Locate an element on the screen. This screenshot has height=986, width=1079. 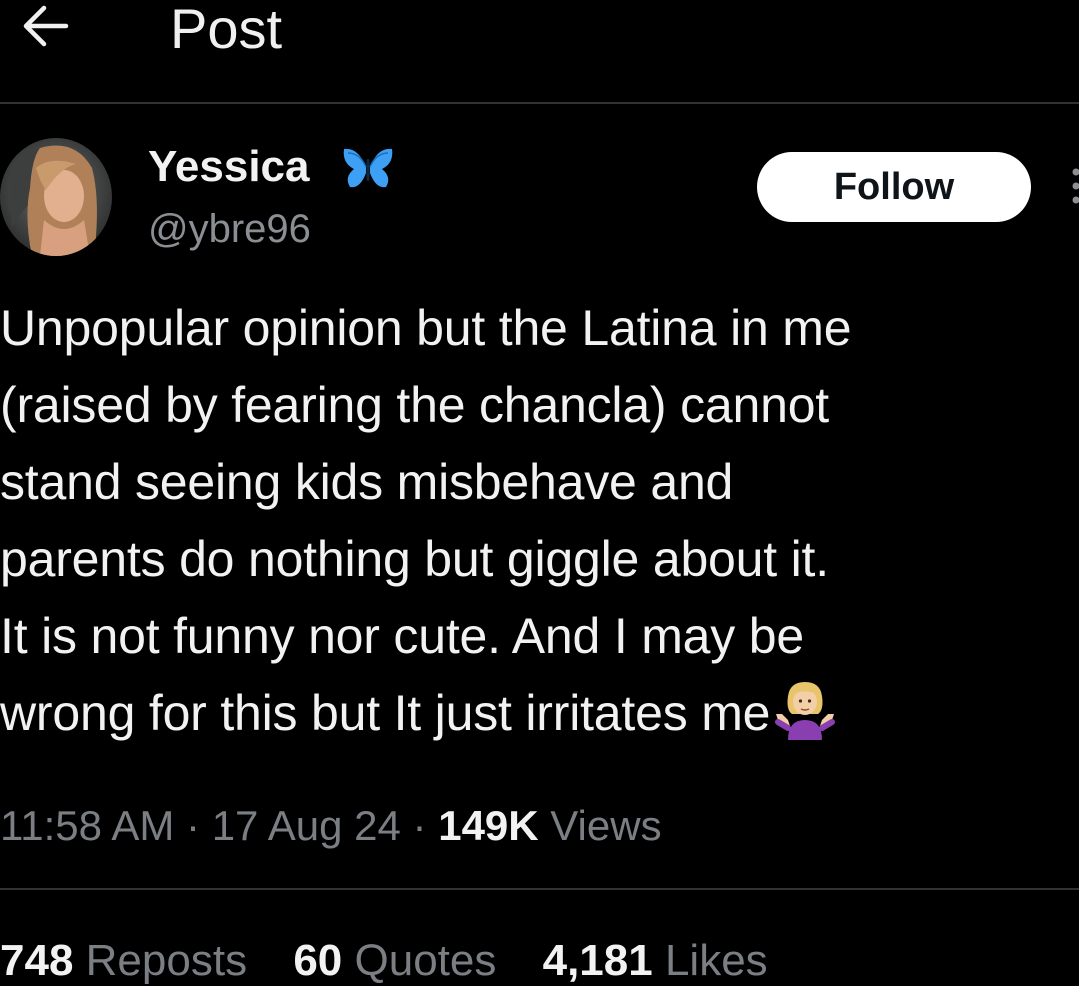
likes-count: 4,181 is located at coordinates (597, 960).